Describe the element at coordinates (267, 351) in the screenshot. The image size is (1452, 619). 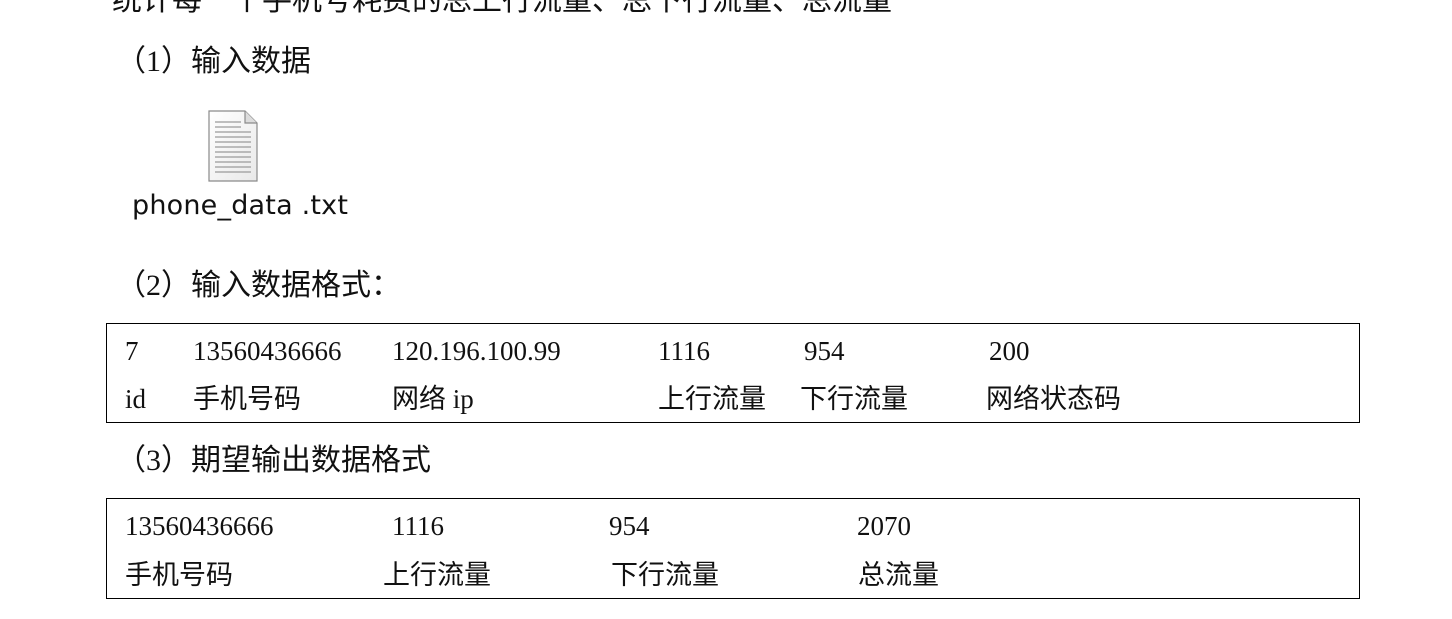
I see `input-value-phone: 13560436666` at that location.